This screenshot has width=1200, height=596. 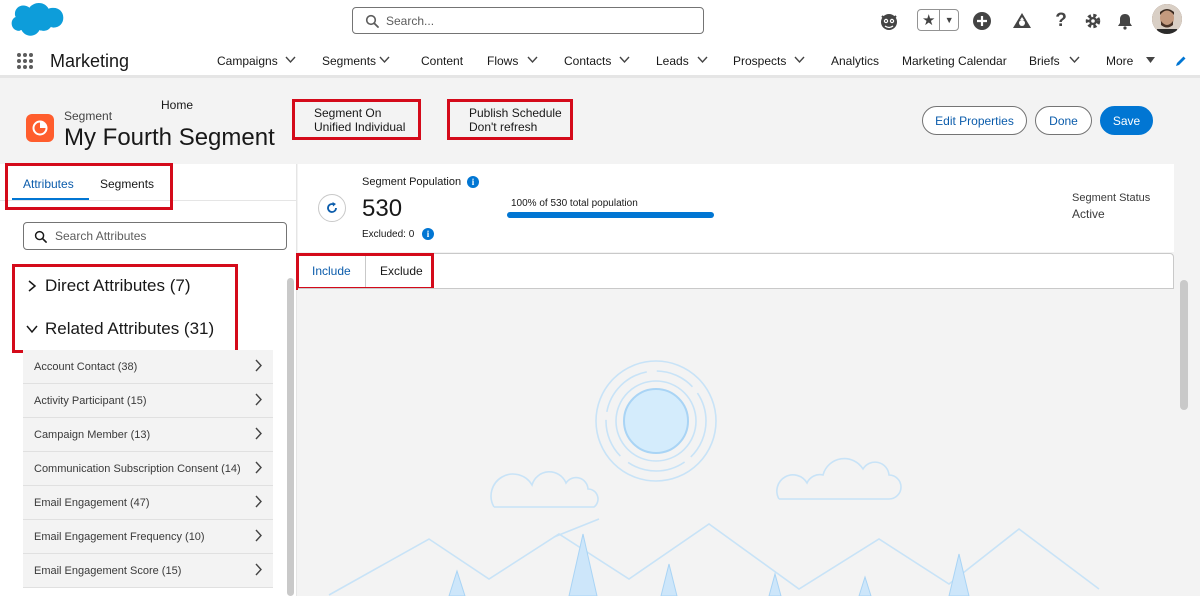 I want to click on population-progress-fill, so click(x=610, y=215).